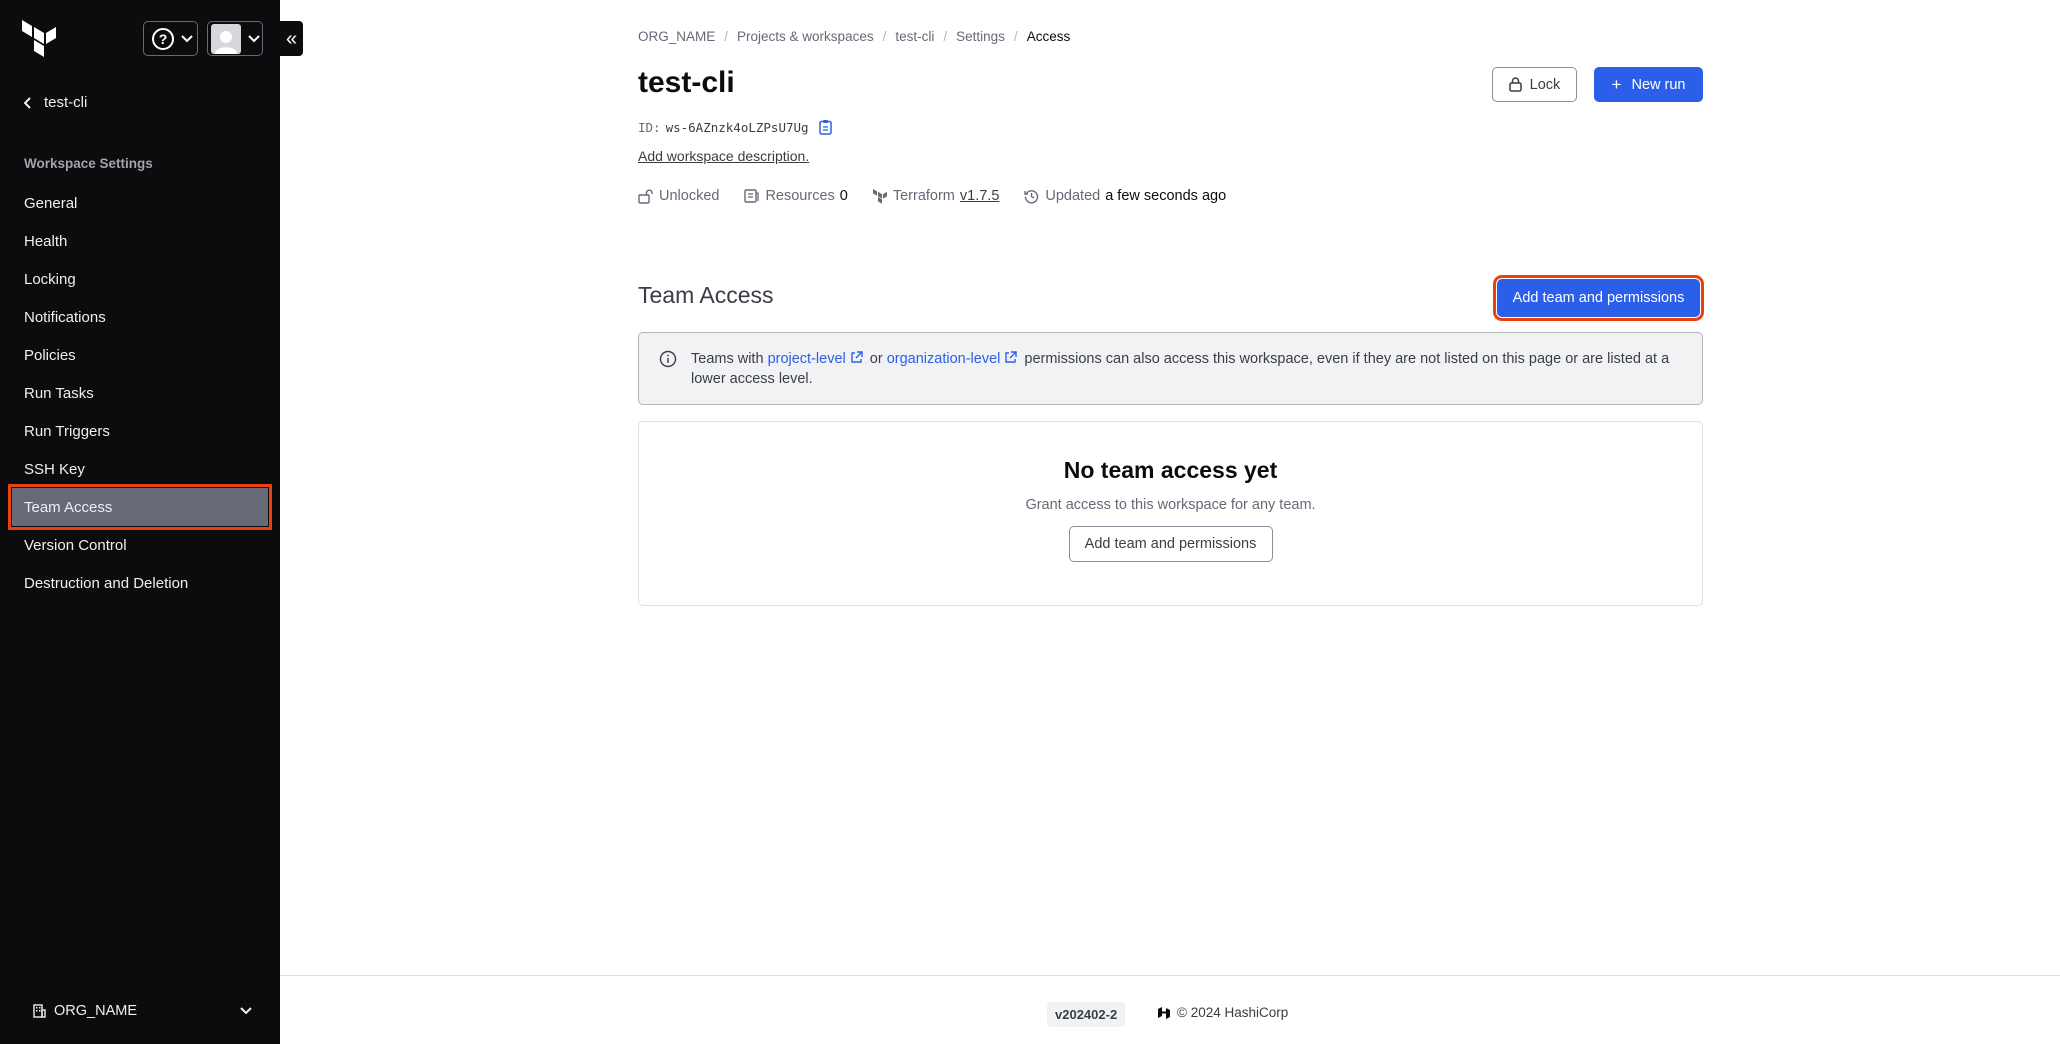 This screenshot has height=1044, width=2060. I want to click on sidebar-item-run-triggers: Run Triggers, so click(140, 431).